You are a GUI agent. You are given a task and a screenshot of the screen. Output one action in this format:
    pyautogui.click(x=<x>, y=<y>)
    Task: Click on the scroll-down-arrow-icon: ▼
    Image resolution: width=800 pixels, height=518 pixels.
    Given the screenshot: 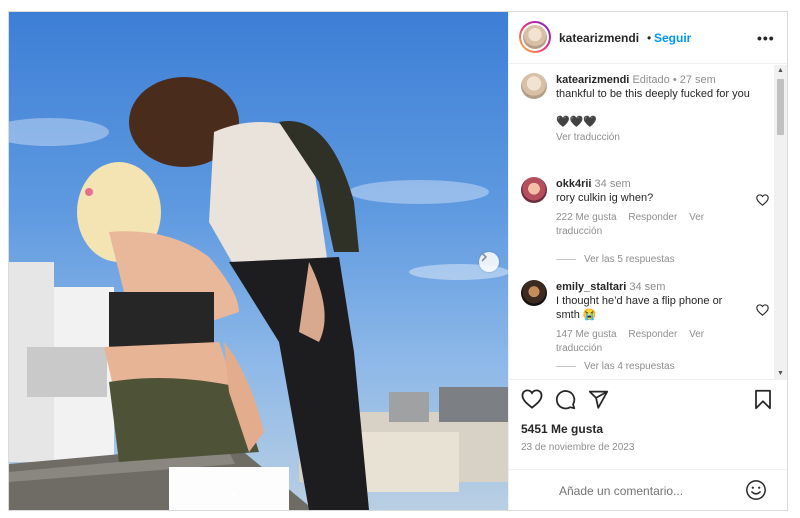 What is the action you would take?
    pyautogui.click(x=780, y=373)
    